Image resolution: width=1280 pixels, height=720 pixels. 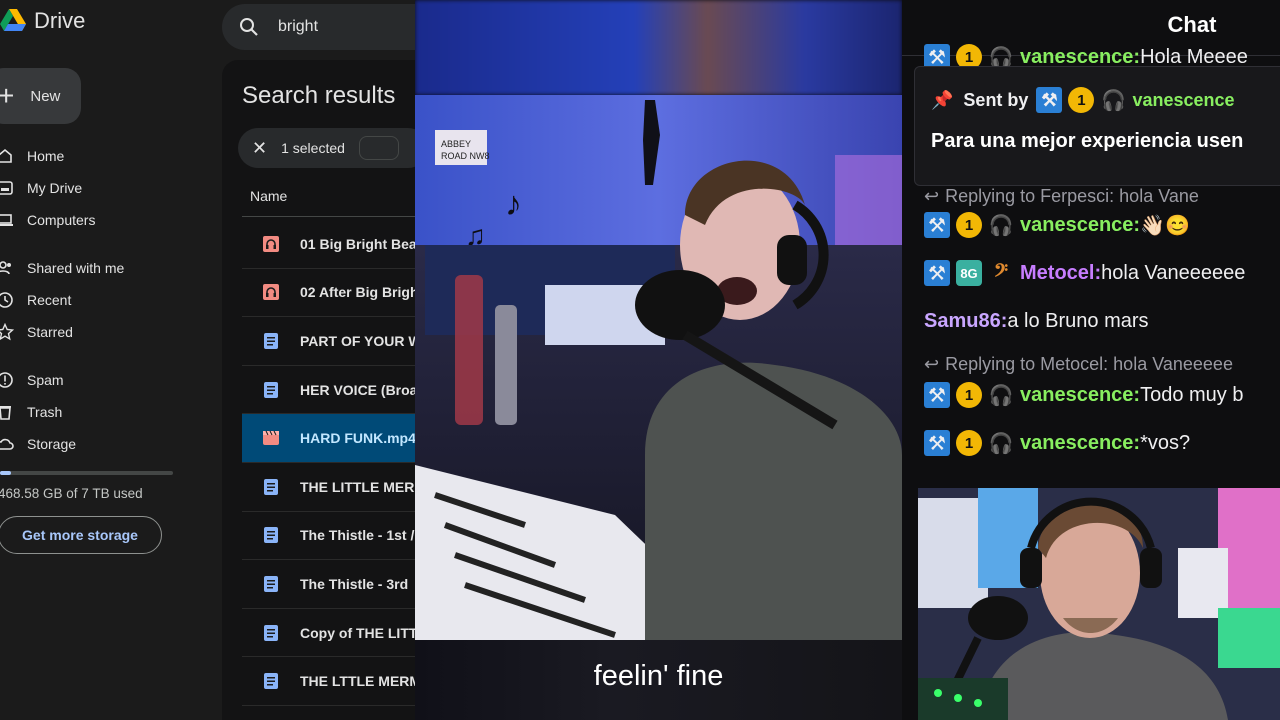 I want to click on nav-label: Storage, so click(x=52, y=444).